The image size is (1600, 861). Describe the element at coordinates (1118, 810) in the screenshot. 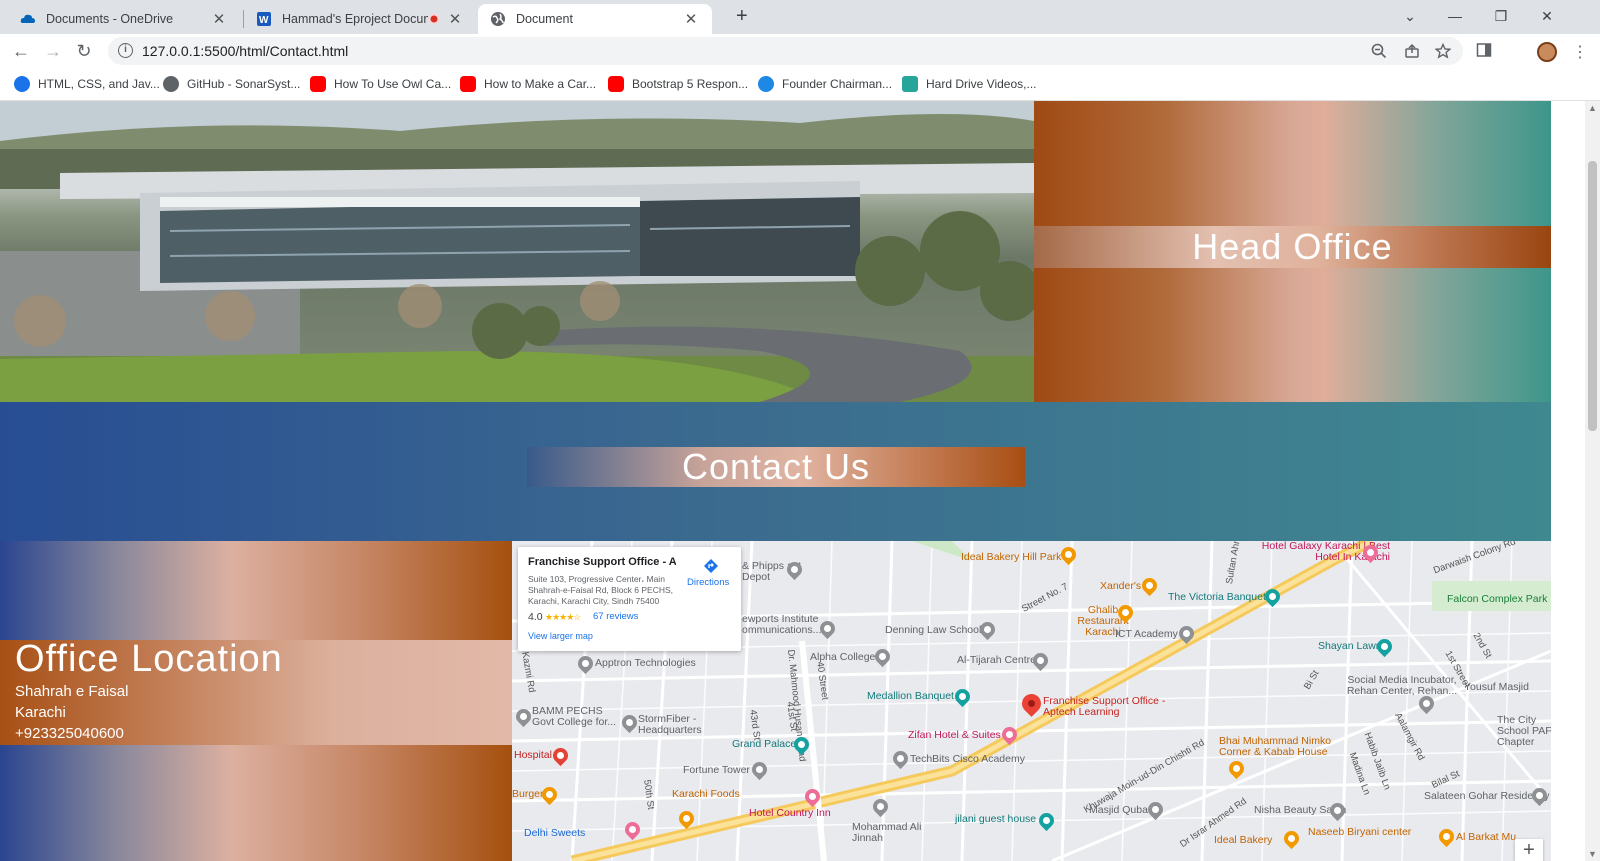

I see `map-place: Masjid Quba` at that location.